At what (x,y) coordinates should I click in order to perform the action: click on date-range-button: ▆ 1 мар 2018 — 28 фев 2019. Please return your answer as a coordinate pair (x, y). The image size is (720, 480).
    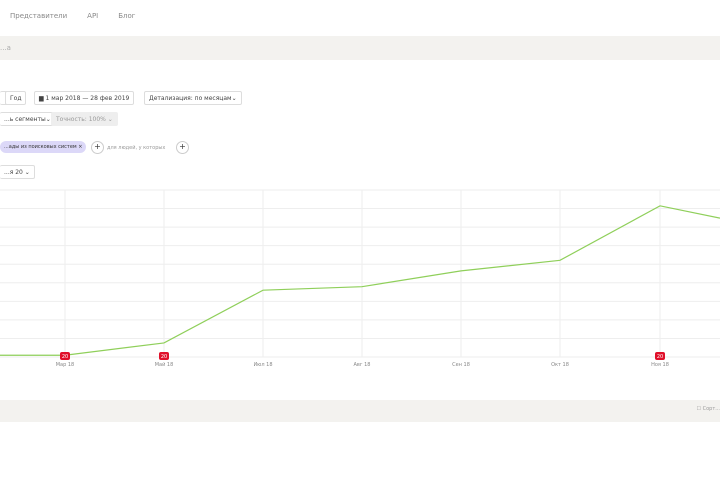
    Looking at the image, I should click on (84, 98).